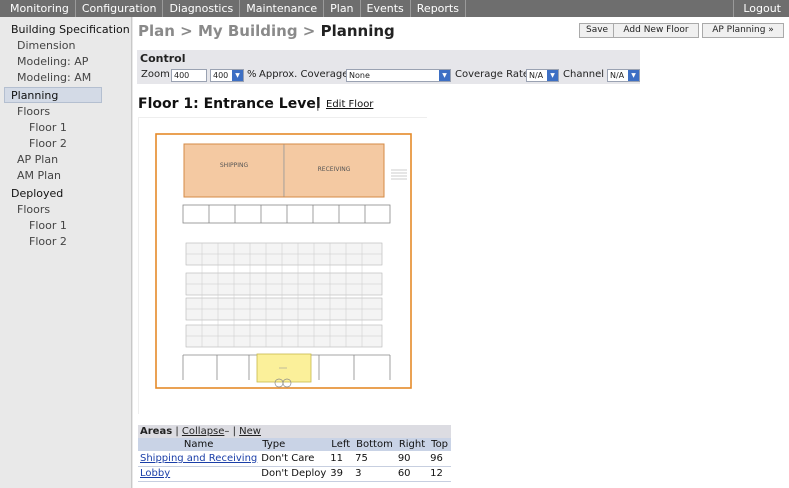 Image resolution: width=789 pixels, height=488 pixels. I want to click on ap-planning-button: AP Planning », so click(743, 30).